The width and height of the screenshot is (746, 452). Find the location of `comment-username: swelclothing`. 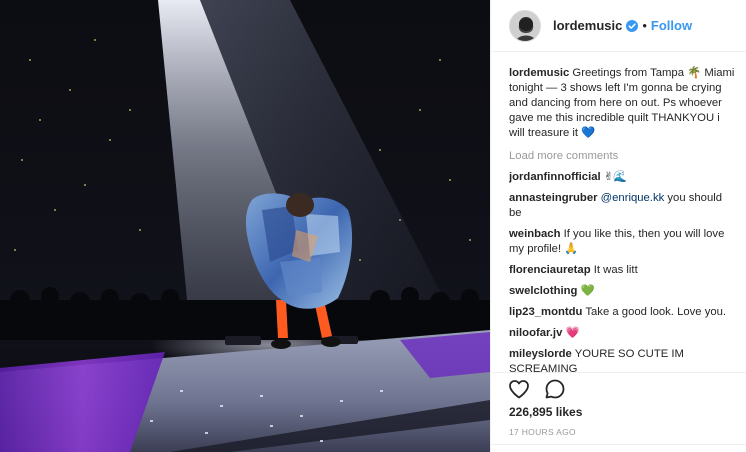

comment-username: swelclothing is located at coordinates (543, 291).